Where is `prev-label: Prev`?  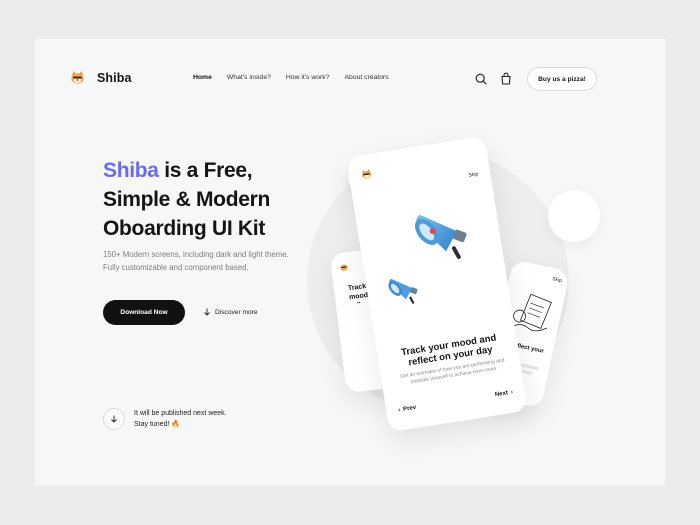 prev-label: Prev is located at coordinates (409, 408).